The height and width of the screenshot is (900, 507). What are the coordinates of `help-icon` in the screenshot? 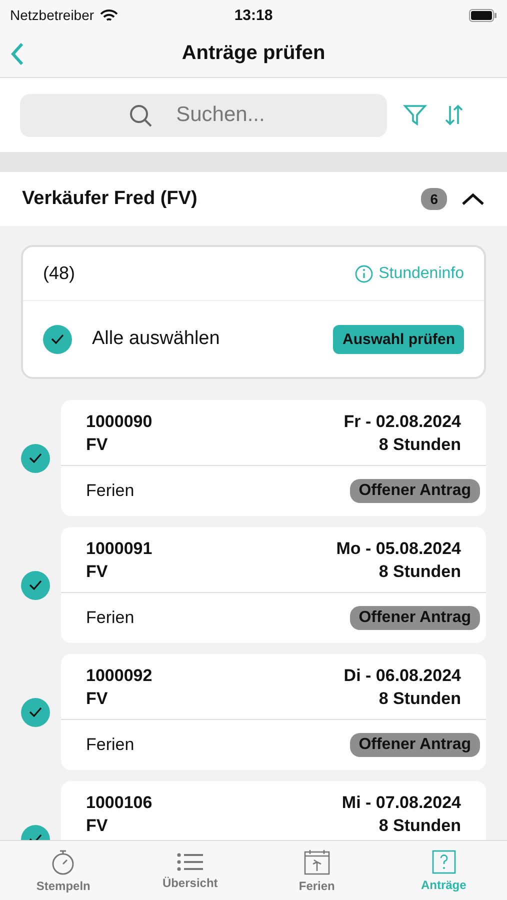 It's located at (444, 862).